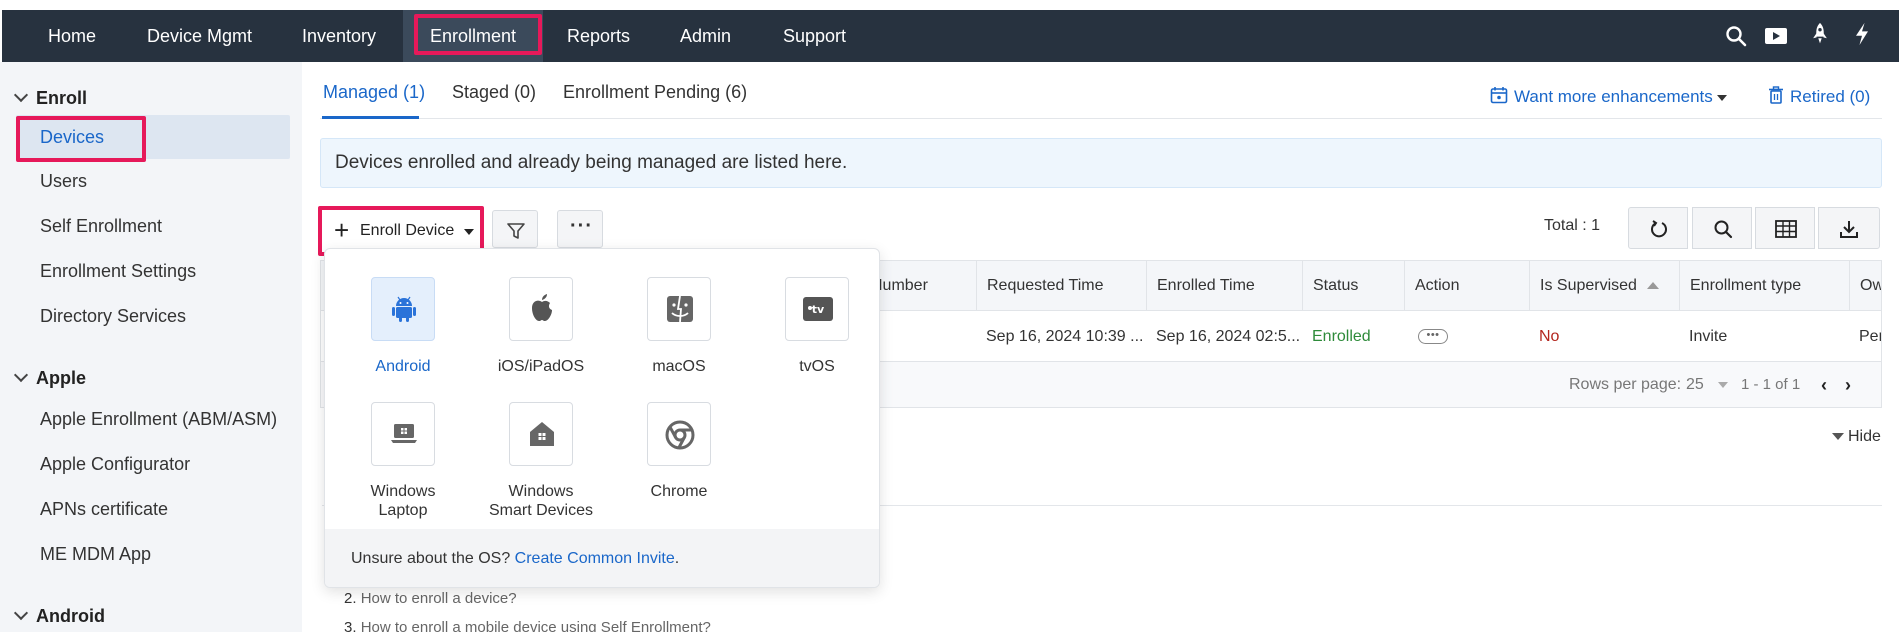  I want to click on help-link-enroll-device: How to enroll a device?, so click(439, 598).